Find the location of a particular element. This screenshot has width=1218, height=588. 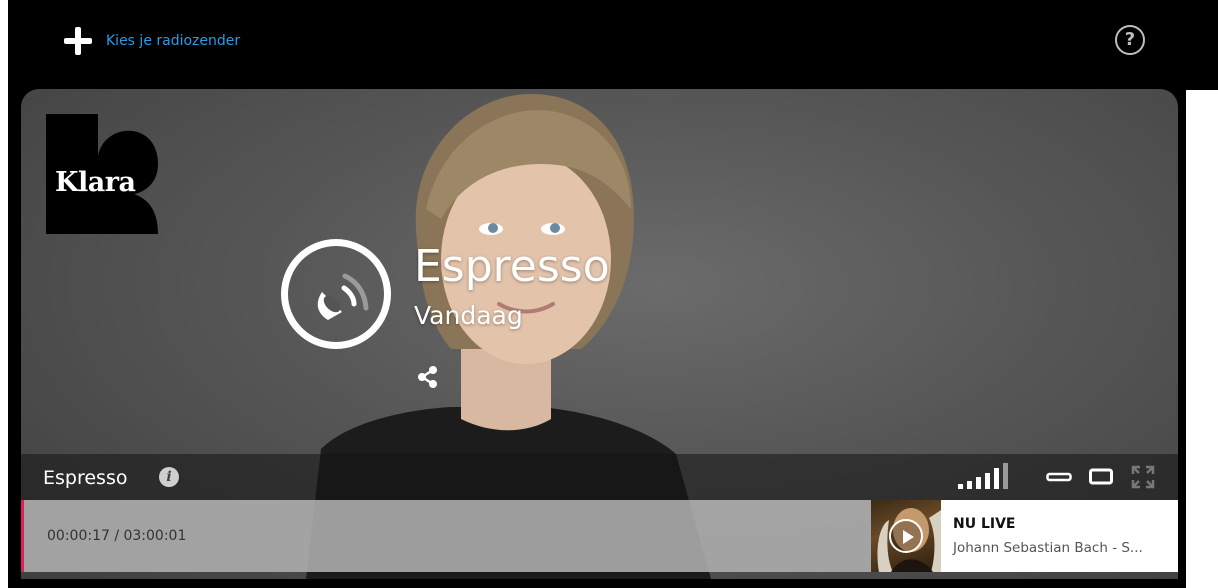

add-station-button: Kies je radiozender is located at coordinates (152, 41).